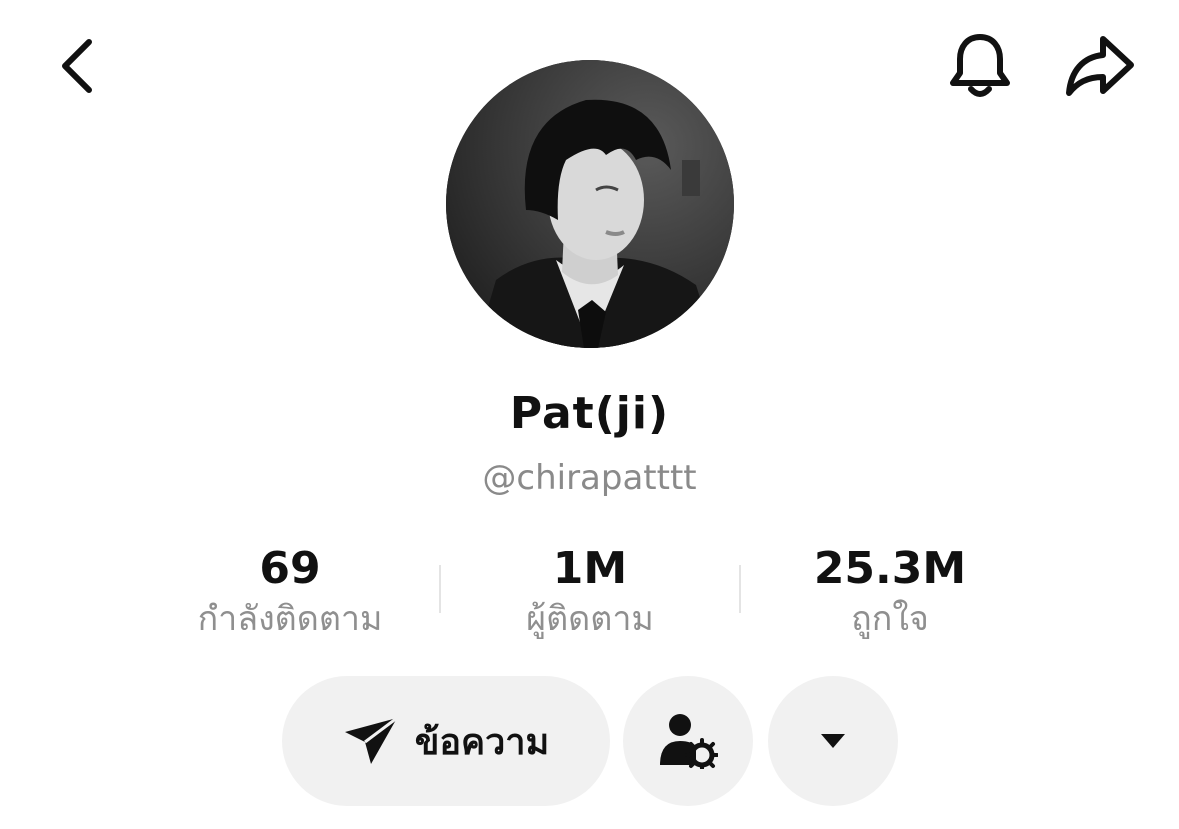  I want to click on more-options-button, so click(833, 741).